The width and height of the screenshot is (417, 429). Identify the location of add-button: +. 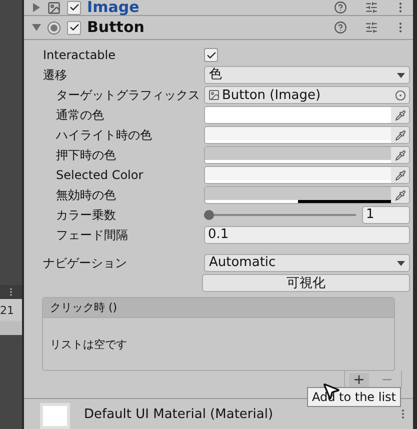
(359, 379).